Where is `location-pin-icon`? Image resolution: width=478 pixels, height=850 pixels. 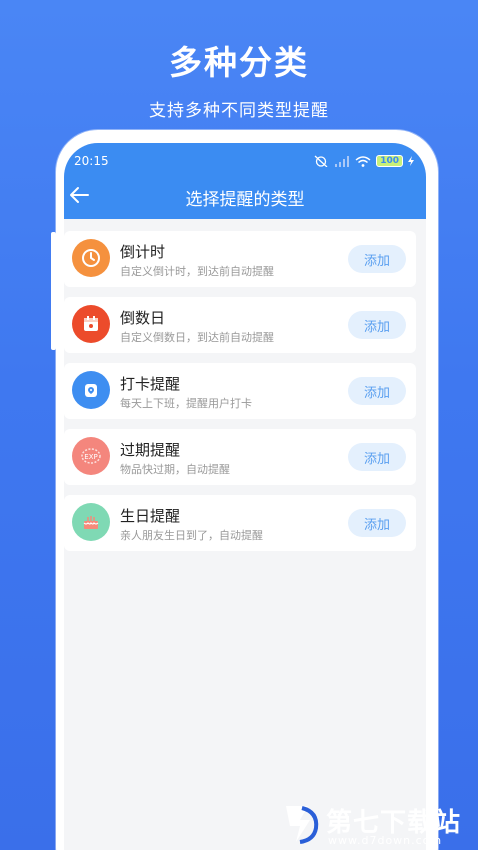 location-pin-icon is located at coordinates (91, 390).